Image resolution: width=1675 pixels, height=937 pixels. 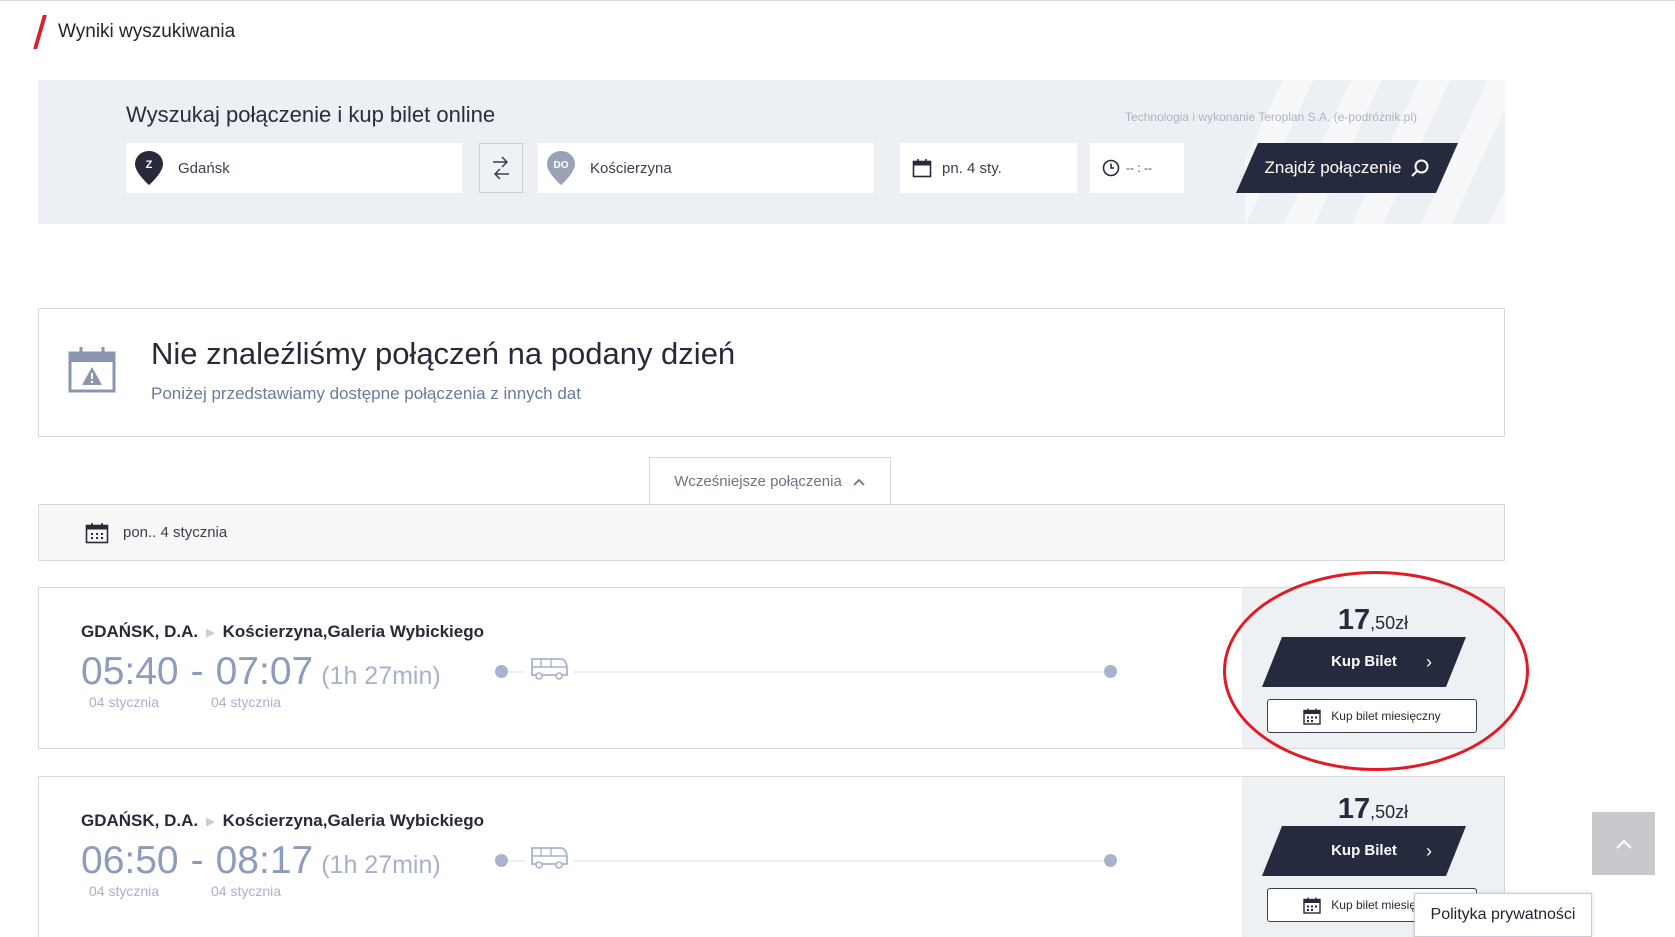 I want to click on buy-monthly-label: Kup bilet miesięczny, so click(x=1386, y=716).